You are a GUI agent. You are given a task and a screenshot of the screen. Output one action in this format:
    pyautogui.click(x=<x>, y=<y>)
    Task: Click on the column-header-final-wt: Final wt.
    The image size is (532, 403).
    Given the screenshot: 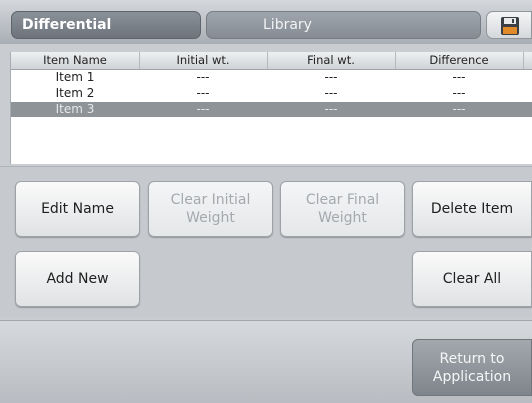 What is the action you would take?
    pyautogui.click(x=331, y=60)
    